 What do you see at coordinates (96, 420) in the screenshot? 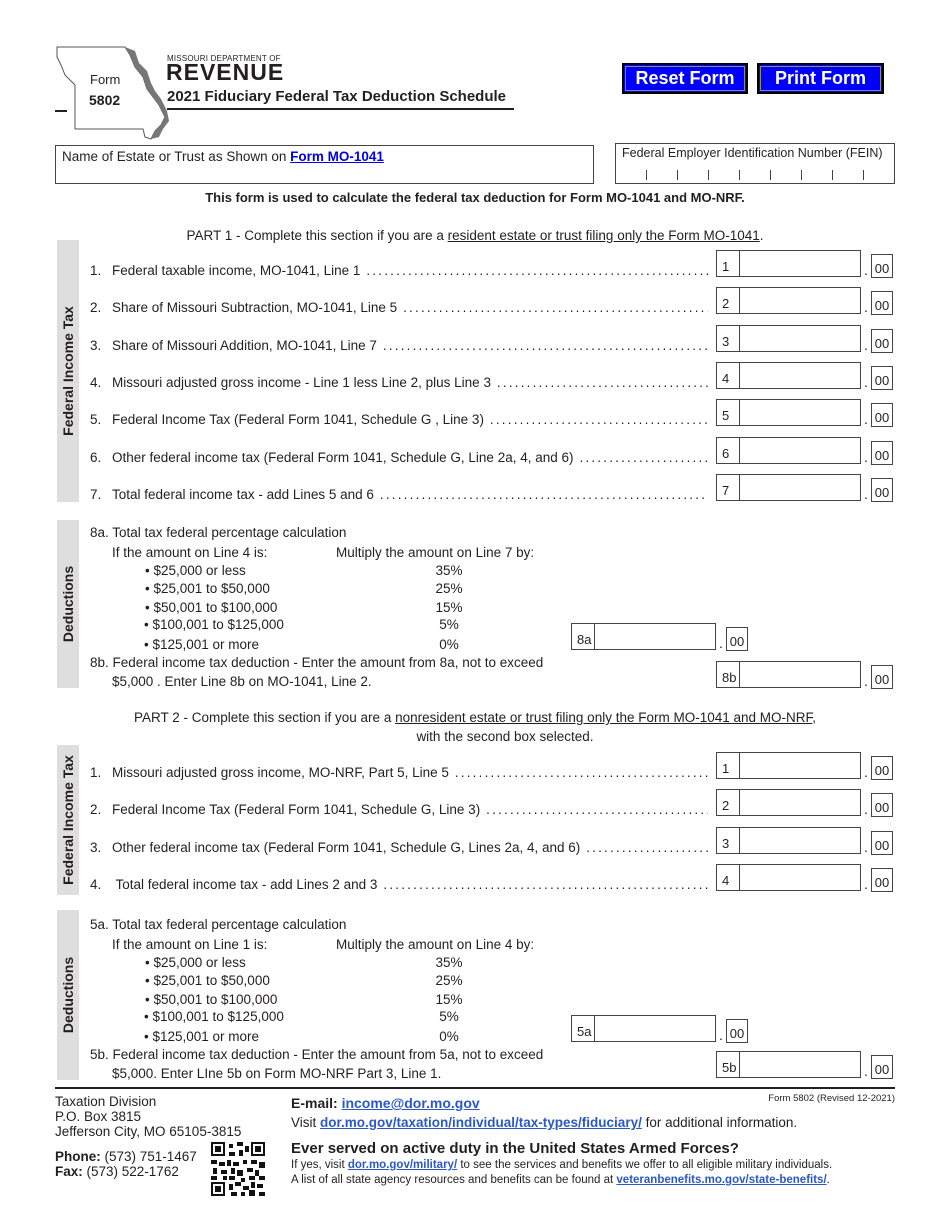
I see `line-number: 5.` at bounding box center [96, 420].